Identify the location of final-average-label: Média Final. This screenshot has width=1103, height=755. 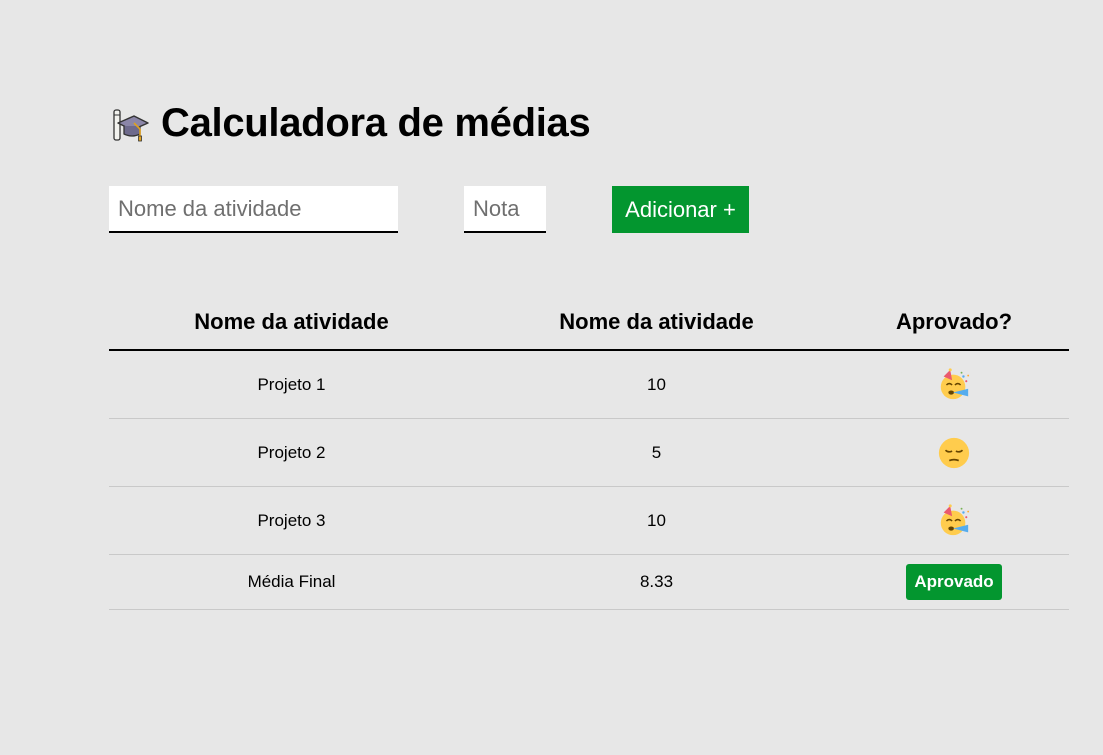
(291, 582).